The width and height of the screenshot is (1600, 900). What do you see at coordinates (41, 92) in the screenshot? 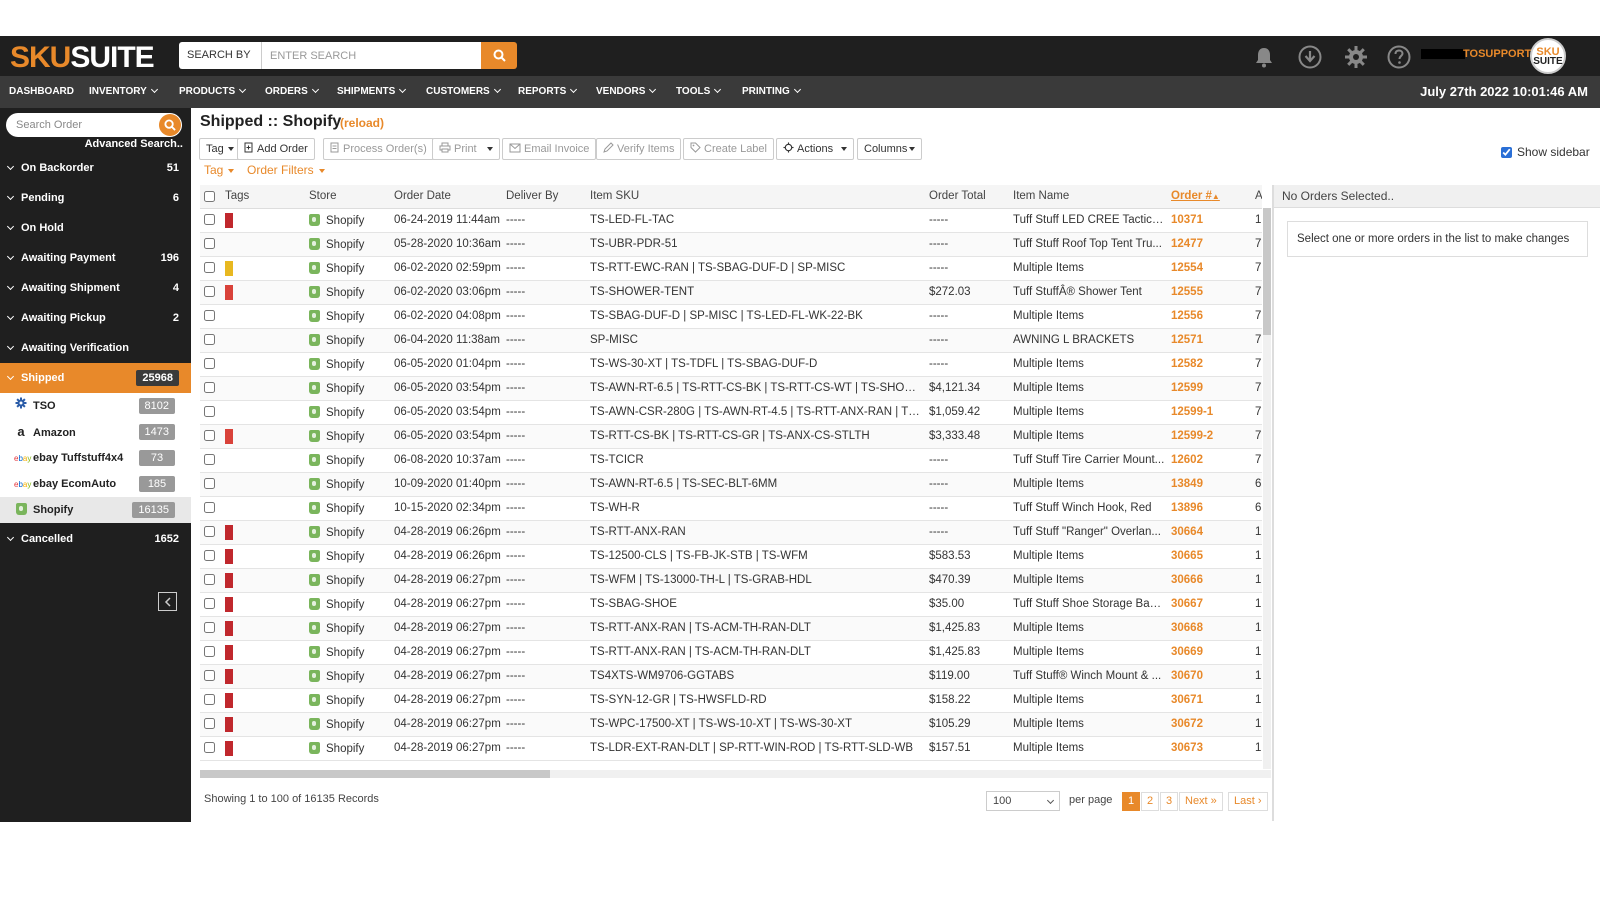
I see `nav-dashboard: DASHBOARD` at bounding box center [41, 92].